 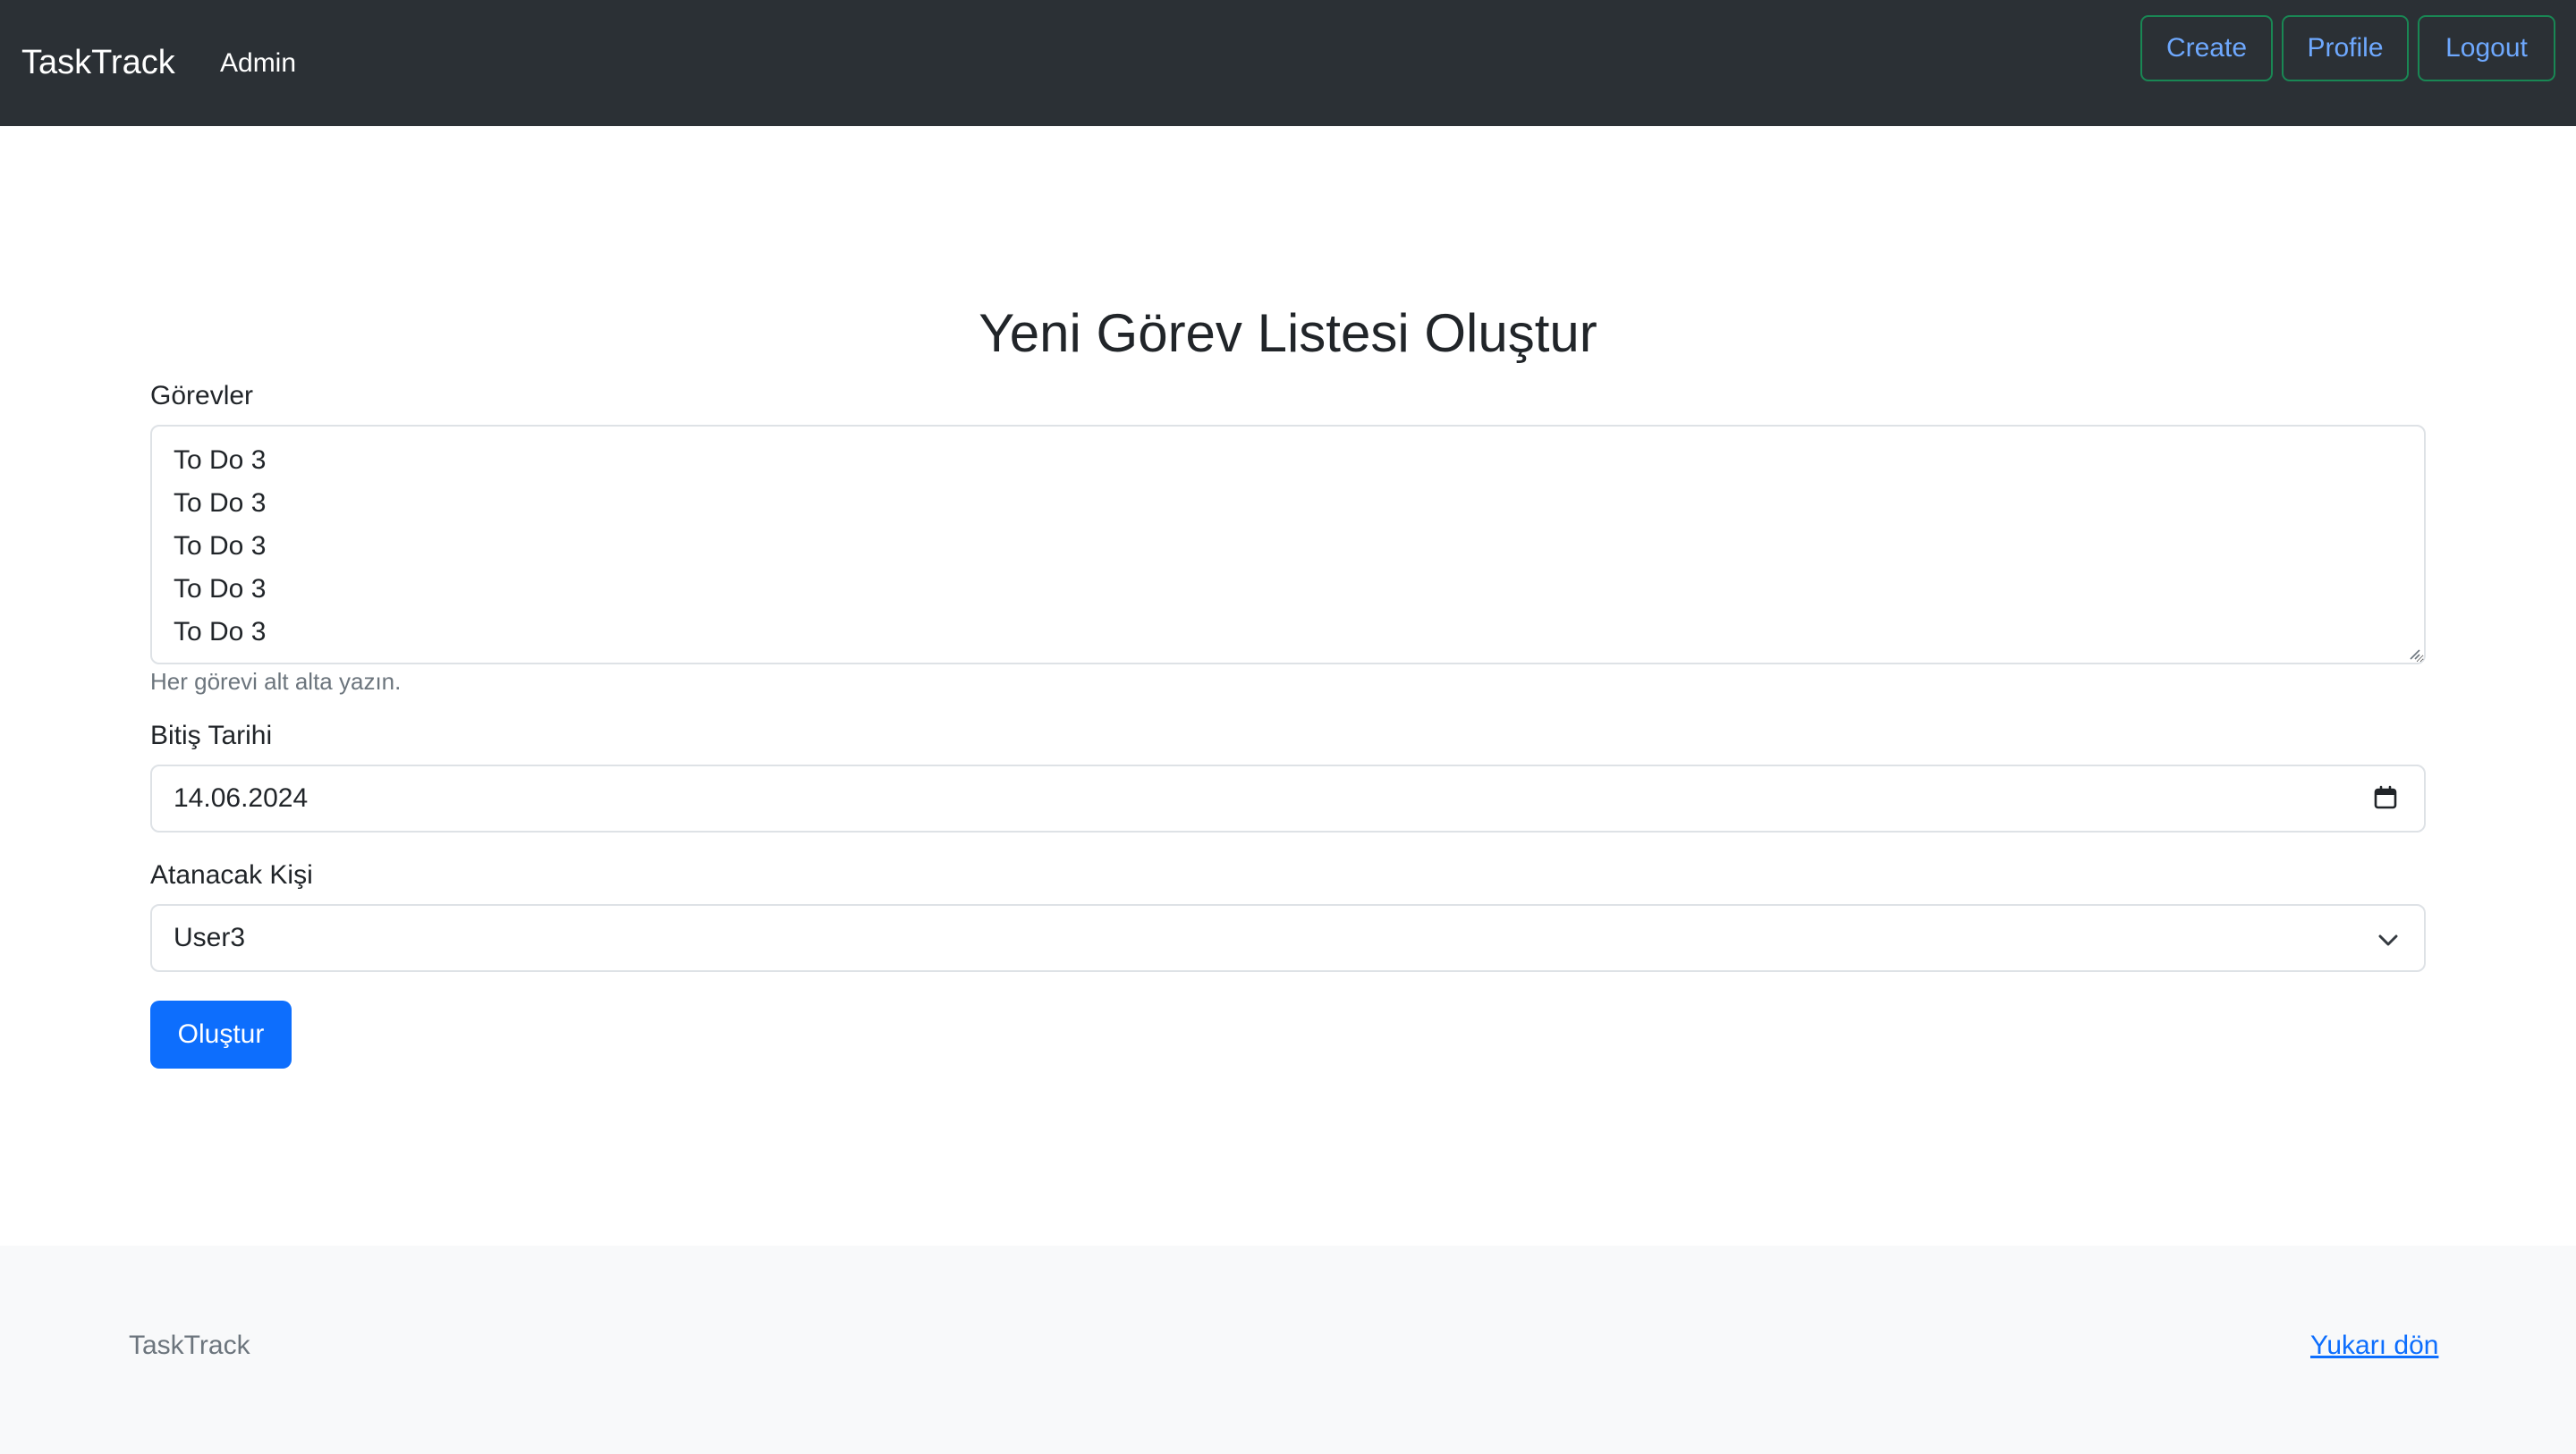 What do you see at coordinates (210, 937) in the screenshot?
I see `assignee-selected-value: User3` at bounding box center [210, 937].